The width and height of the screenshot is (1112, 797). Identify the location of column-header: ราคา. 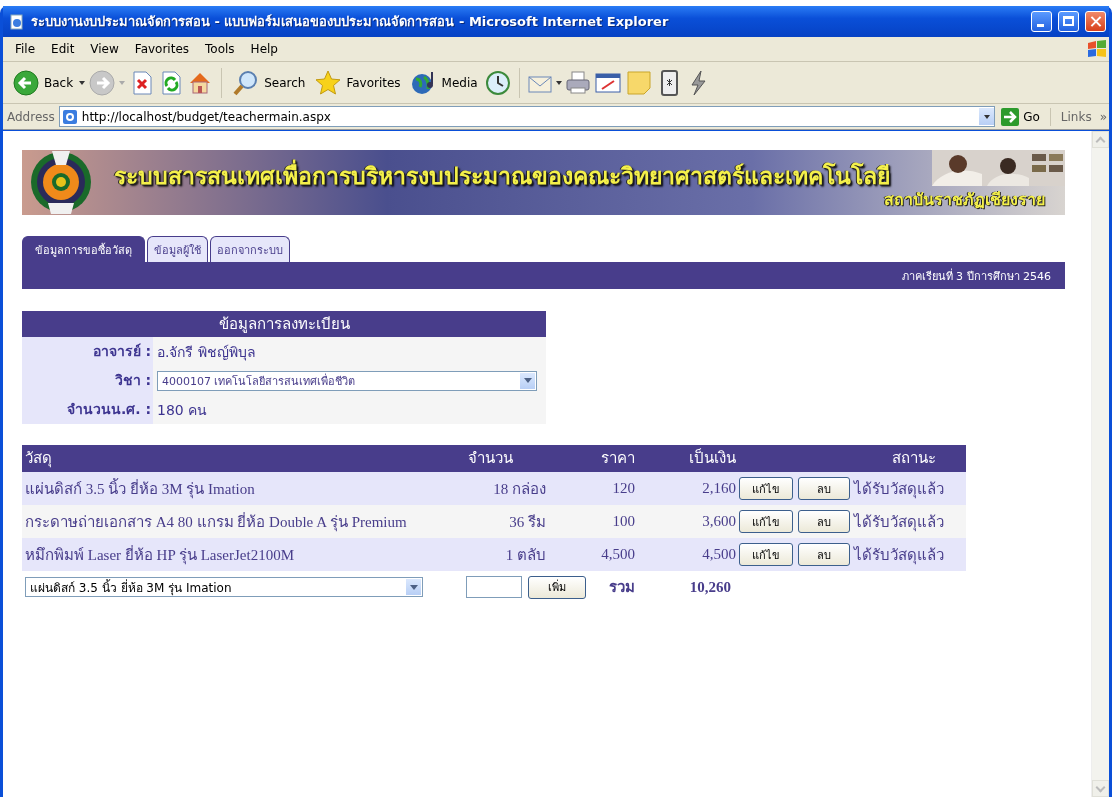
(618, 458).